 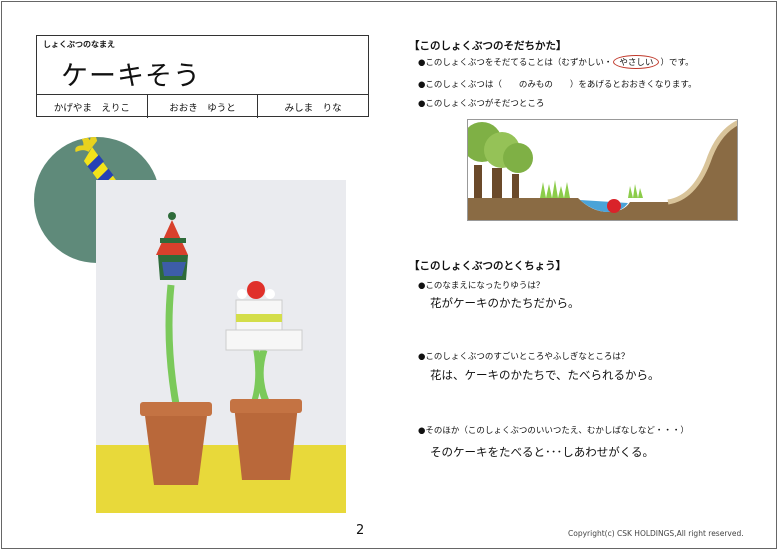 I want to click on author-name: おおき ゆうと, so click(x=202, y=106).